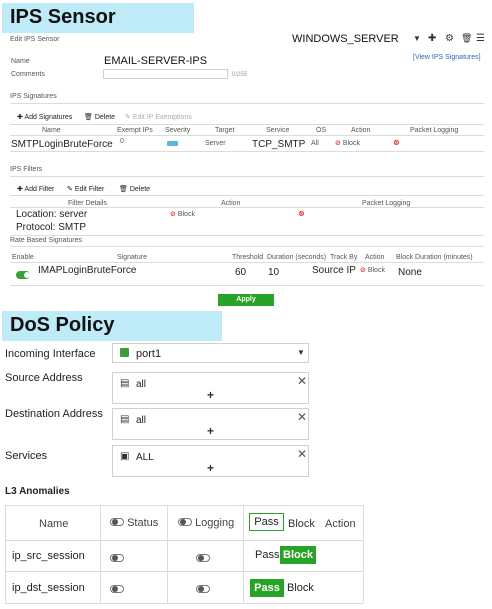 This screenshot has height=609, width=492. Describe the element at coordinates (141, 420) in the screenshot. I see `destination-address-value: all` at that location.